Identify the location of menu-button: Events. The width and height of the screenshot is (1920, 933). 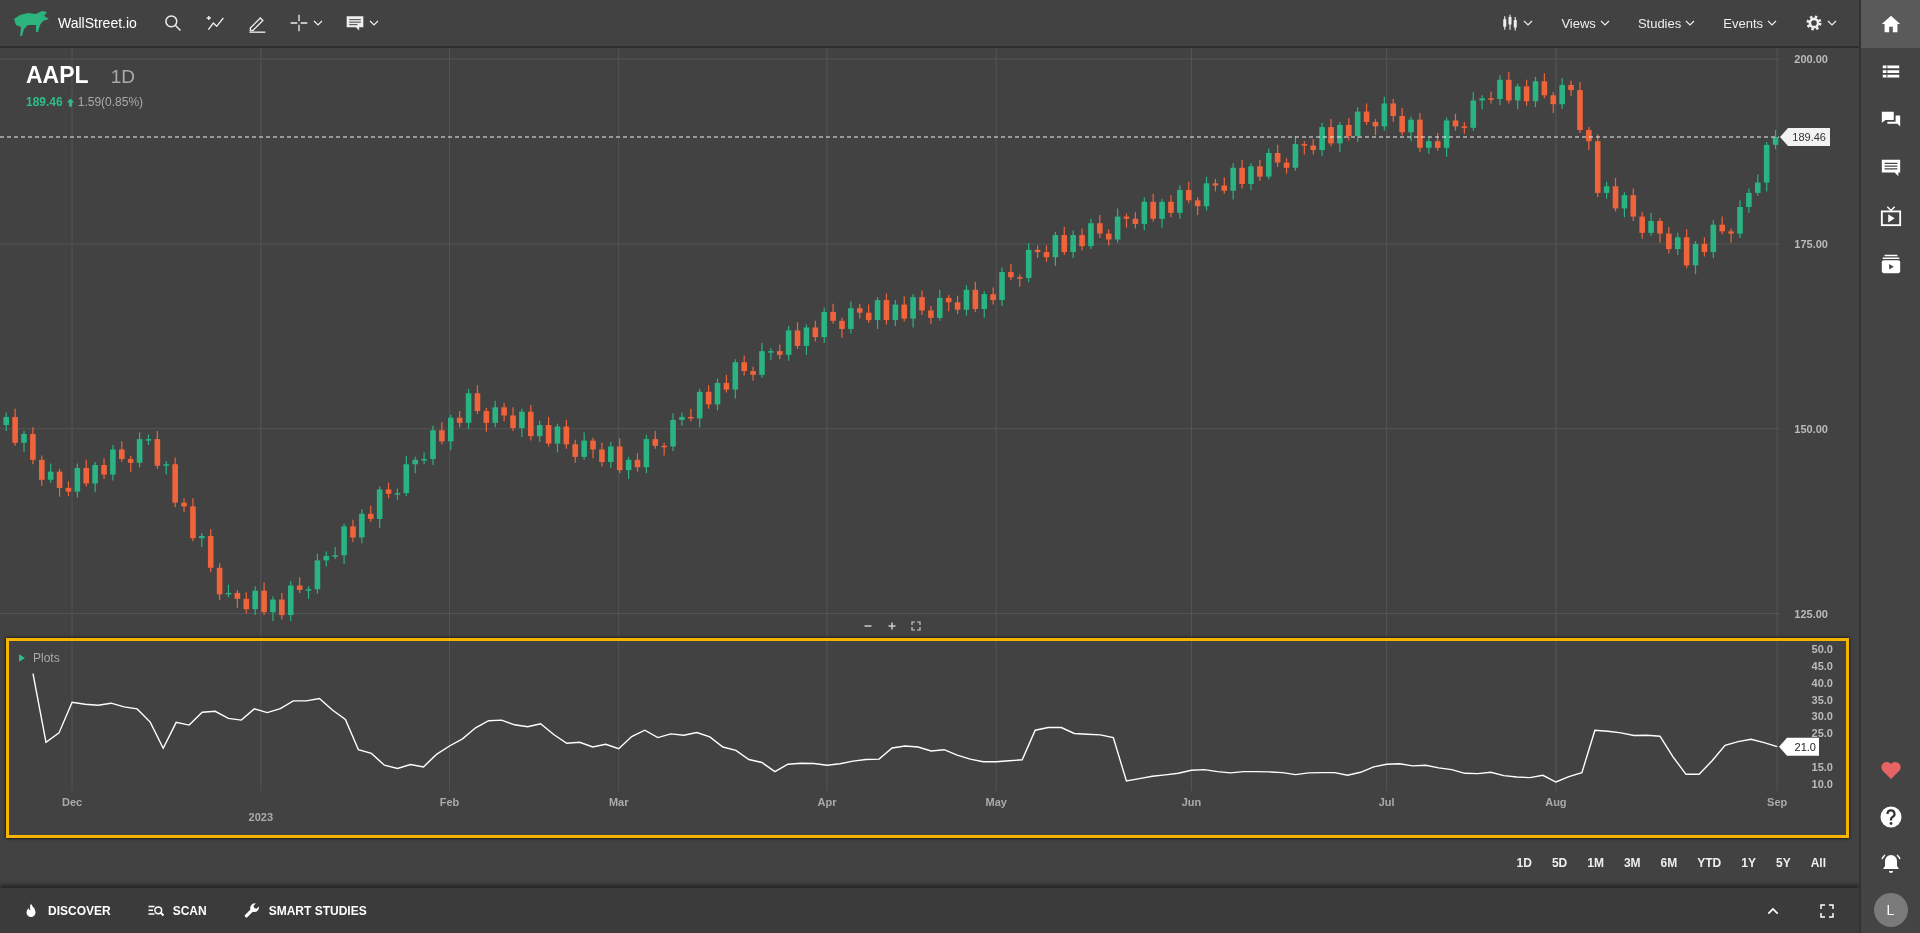
(1750, 23).